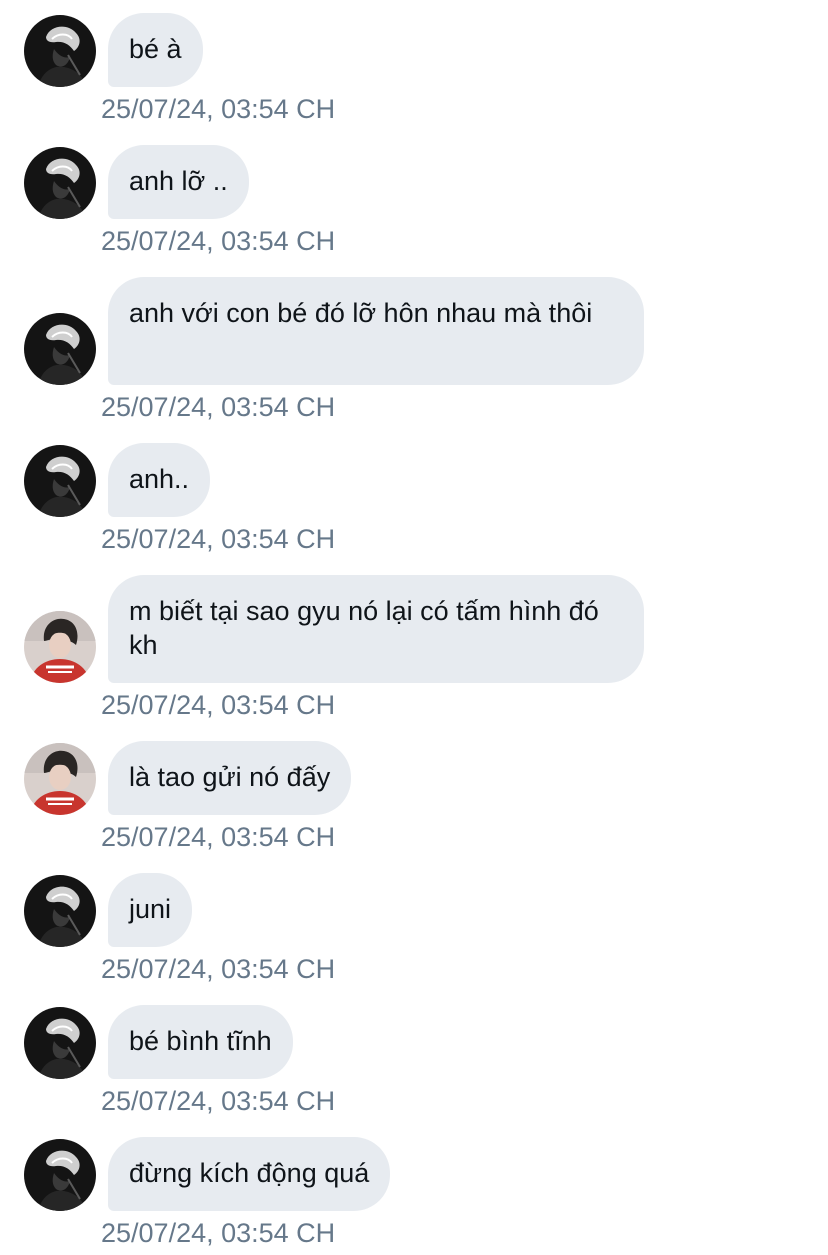 This screenshot has width=828, height=1255. Describe the element at coordinates (200, 1042) in the screenshot. I see `message-bubble: bé bình tĩnh` at that location.